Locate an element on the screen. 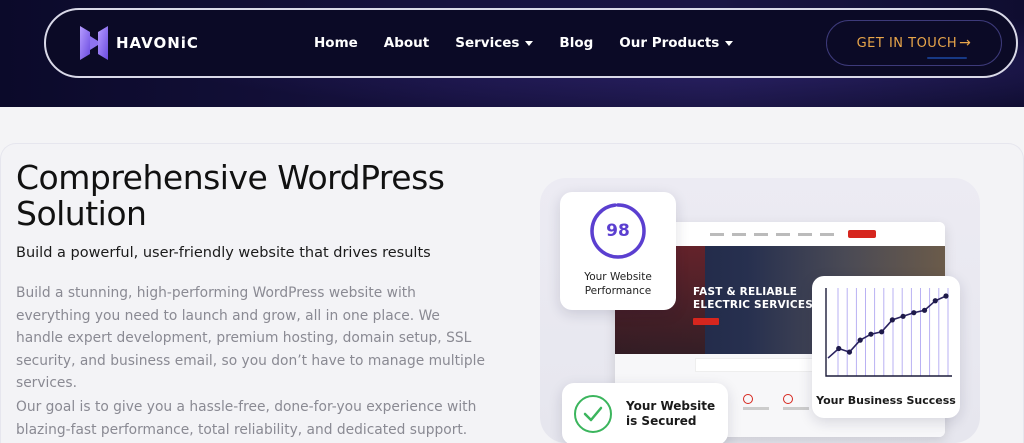  check-circle-icon is located at coordinates (593, 414).